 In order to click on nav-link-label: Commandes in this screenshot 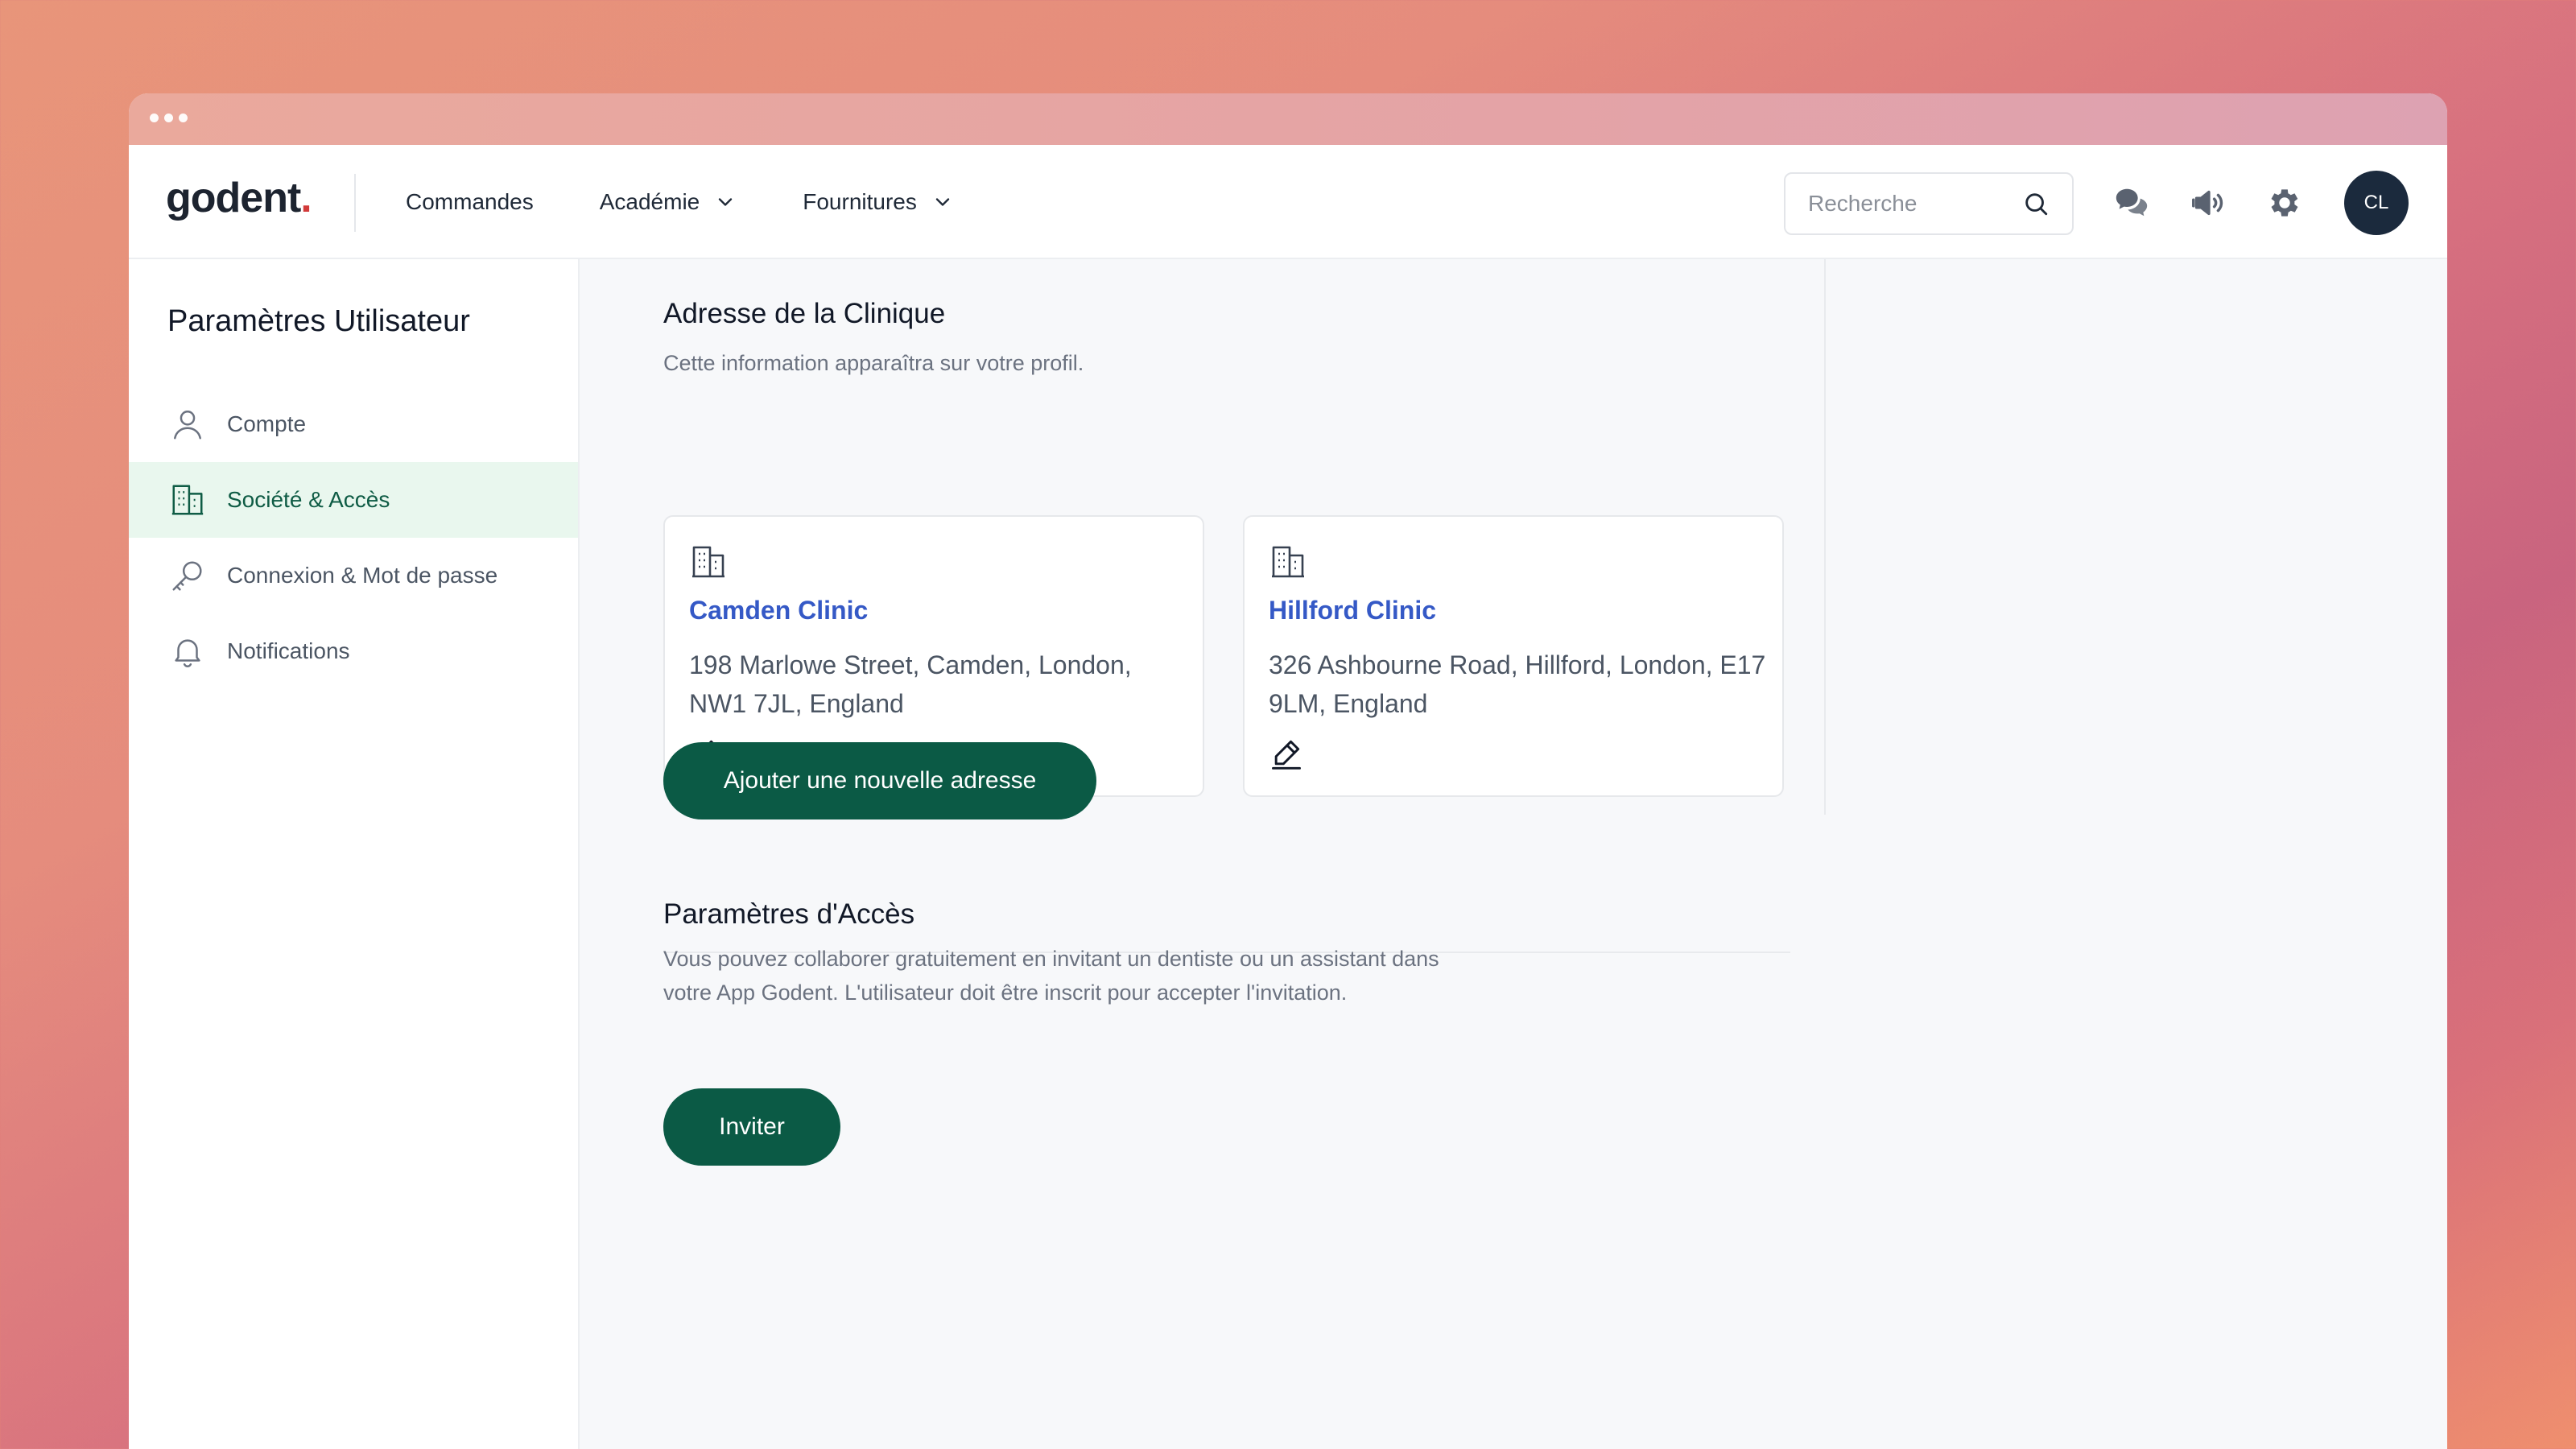, I will do `click(470, 201)`.